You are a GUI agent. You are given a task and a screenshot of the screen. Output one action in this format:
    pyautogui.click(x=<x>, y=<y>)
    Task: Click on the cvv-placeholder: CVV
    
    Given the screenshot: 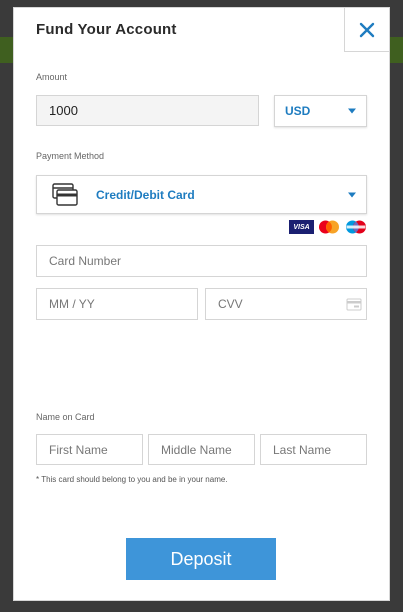 What is the action you would take?
    pyautogui.click(x=230, y=304)
    